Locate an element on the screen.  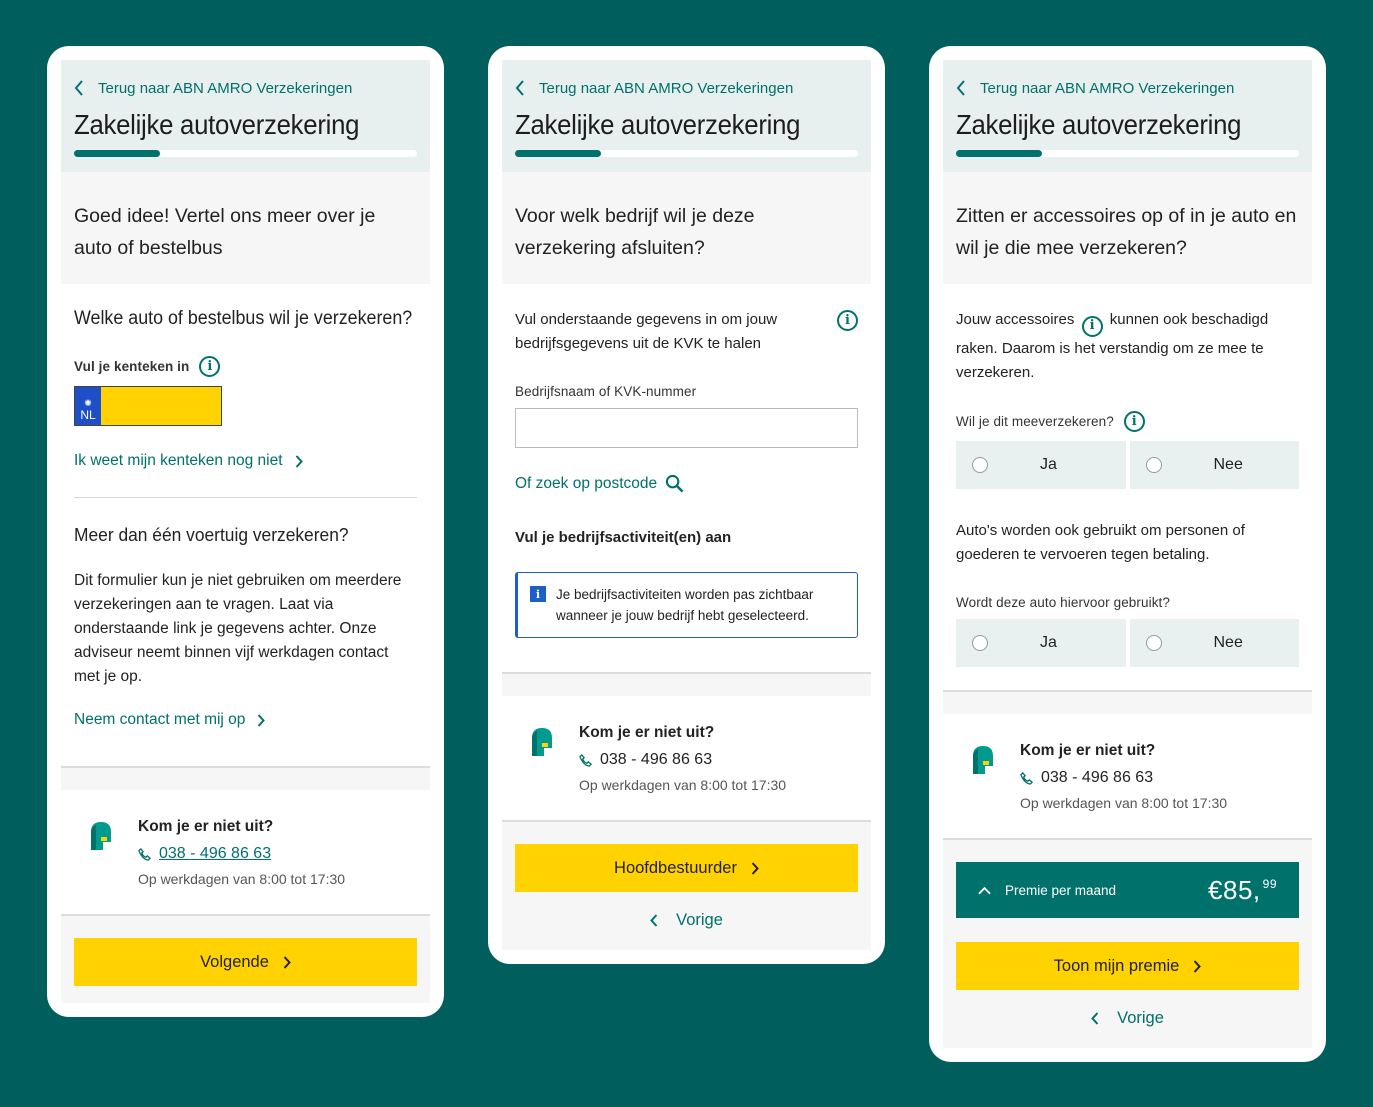
q1-no-option: Nee is located at coordinates (1214, 464).